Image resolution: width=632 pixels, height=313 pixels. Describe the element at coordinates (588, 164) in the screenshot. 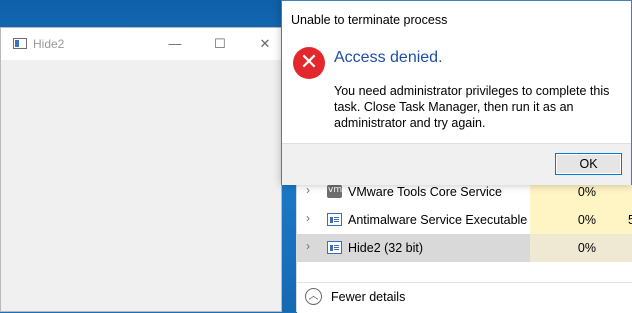

I see `ok-button: OK` at that location.